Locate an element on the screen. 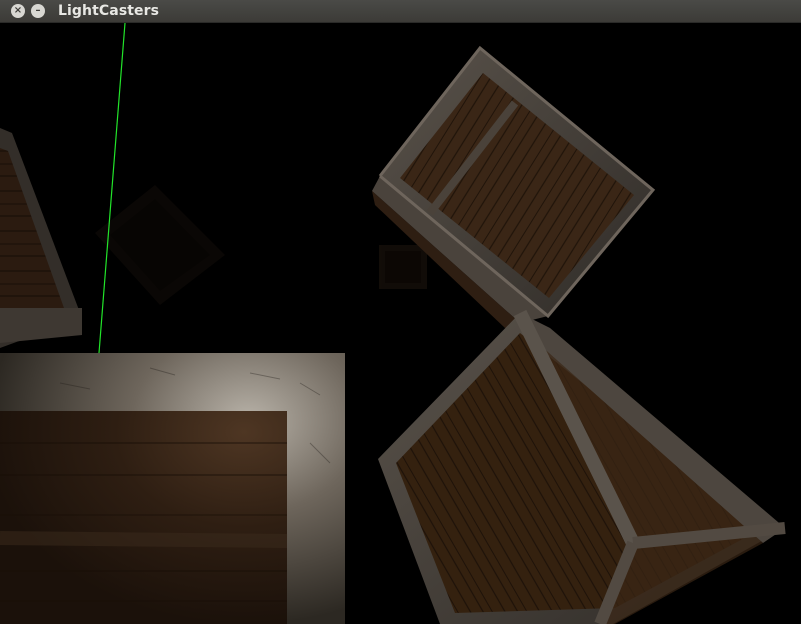  title-bar: × – LightCasters is located at coordinates (400, 11).